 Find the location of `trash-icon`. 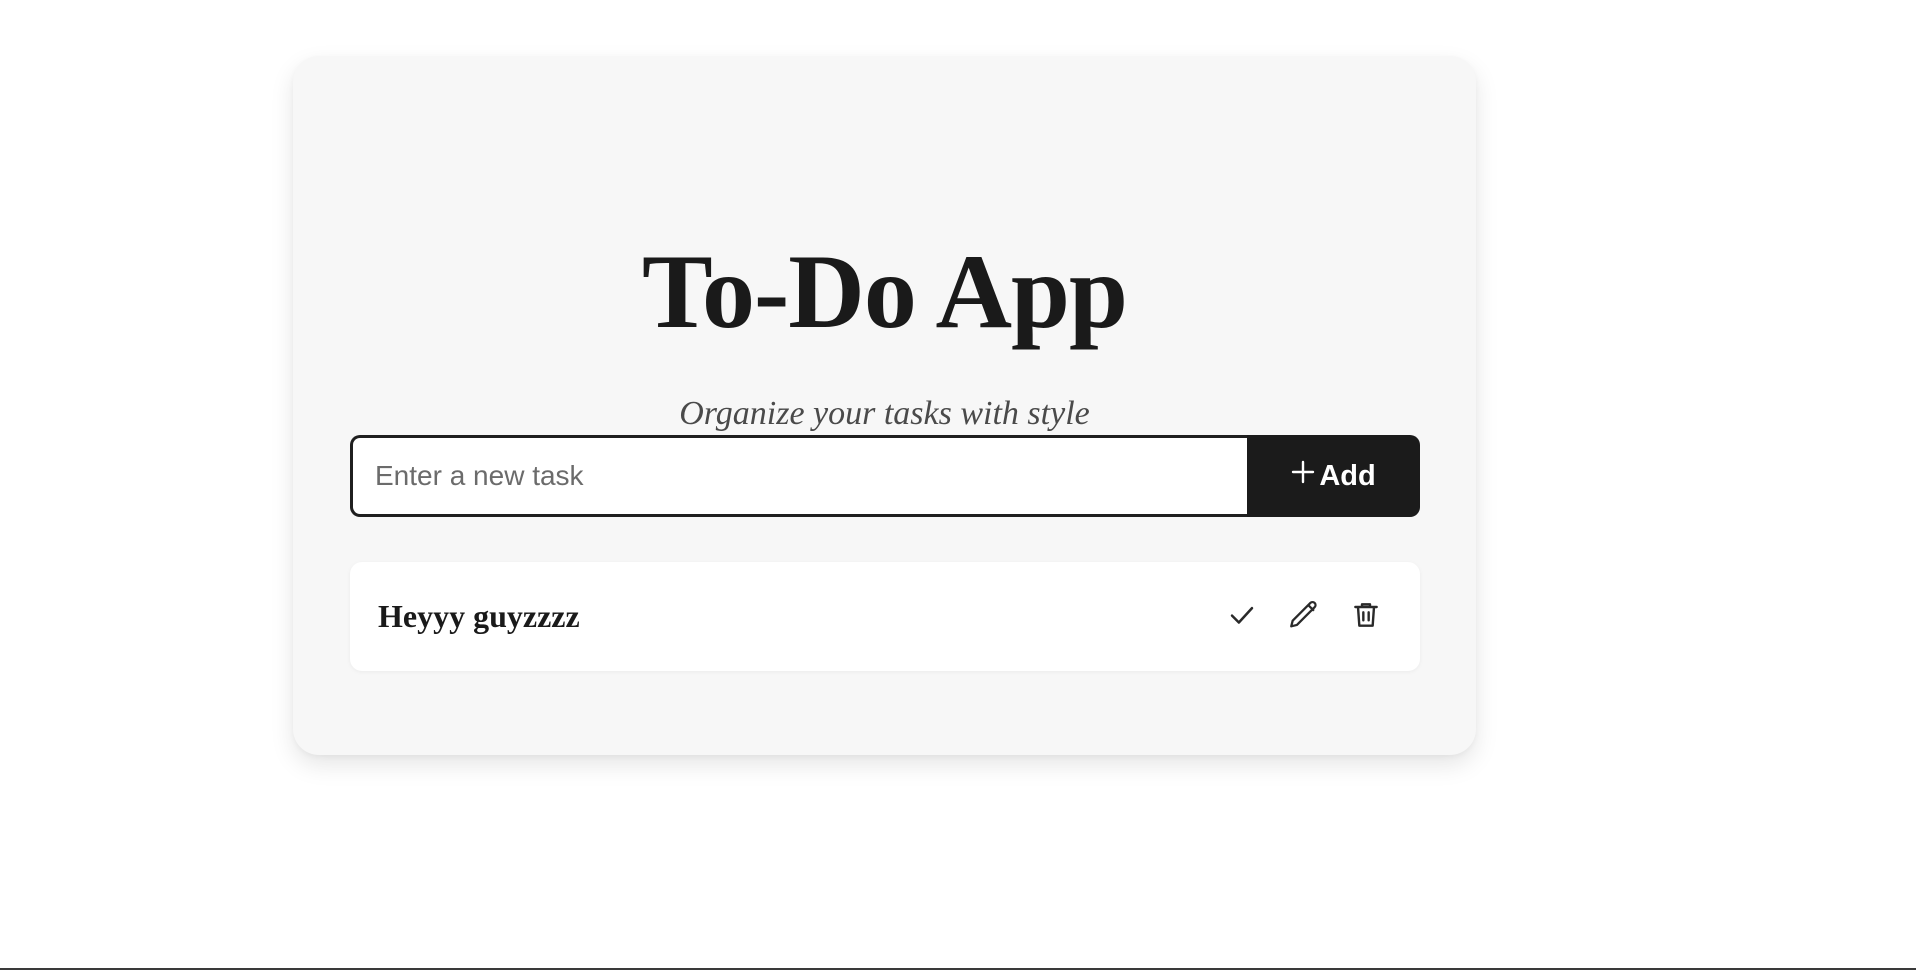

trash-icon is located at coordinates (1366, 616).